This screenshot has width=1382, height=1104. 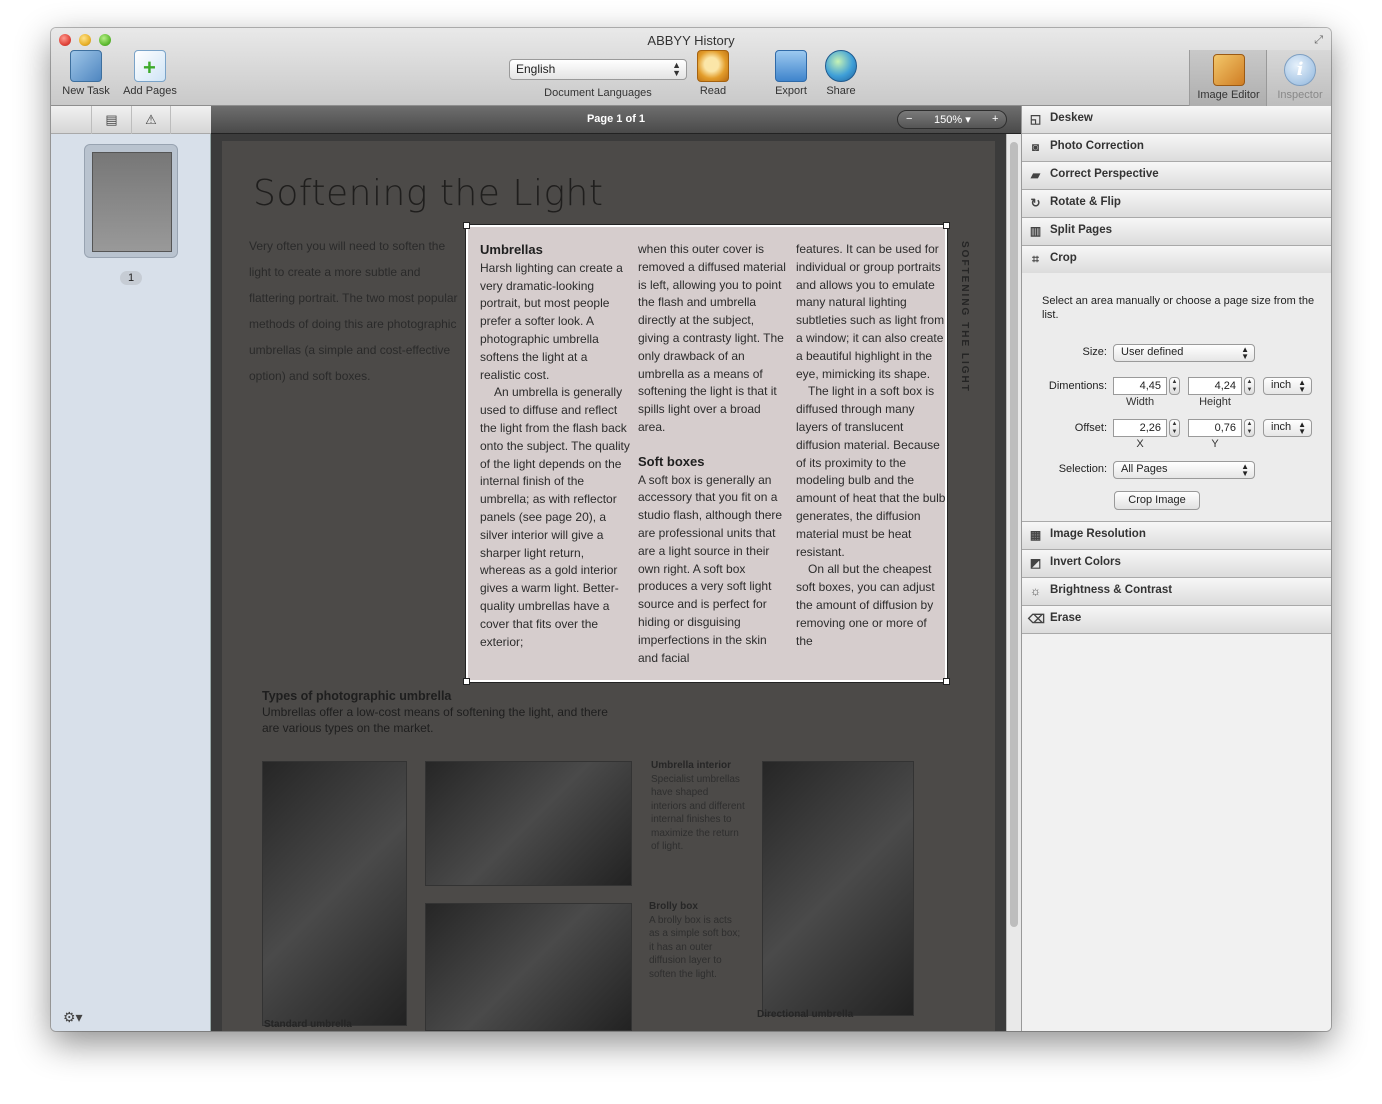 What do you see at coordinates (1249, 428) in the screenshot?
I see `offset-y-stepper: ▲ ▼` at bounding box center [1249, 428].